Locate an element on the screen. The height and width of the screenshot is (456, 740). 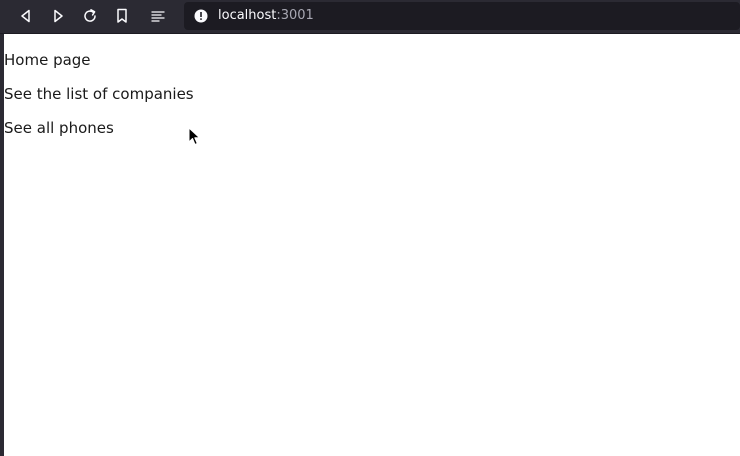
browser-toolbar: localhost:3001 is located at coordinates (370, 17).